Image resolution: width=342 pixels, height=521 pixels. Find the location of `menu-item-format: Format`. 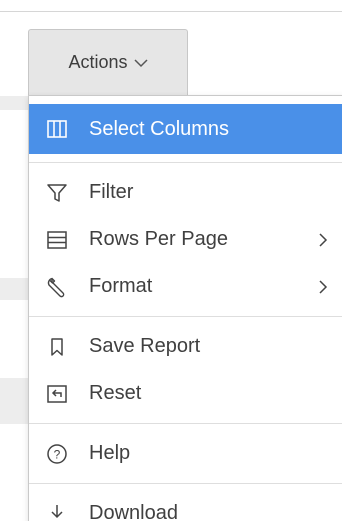

menu-item-format: Format is located at coordinates (185, 286).